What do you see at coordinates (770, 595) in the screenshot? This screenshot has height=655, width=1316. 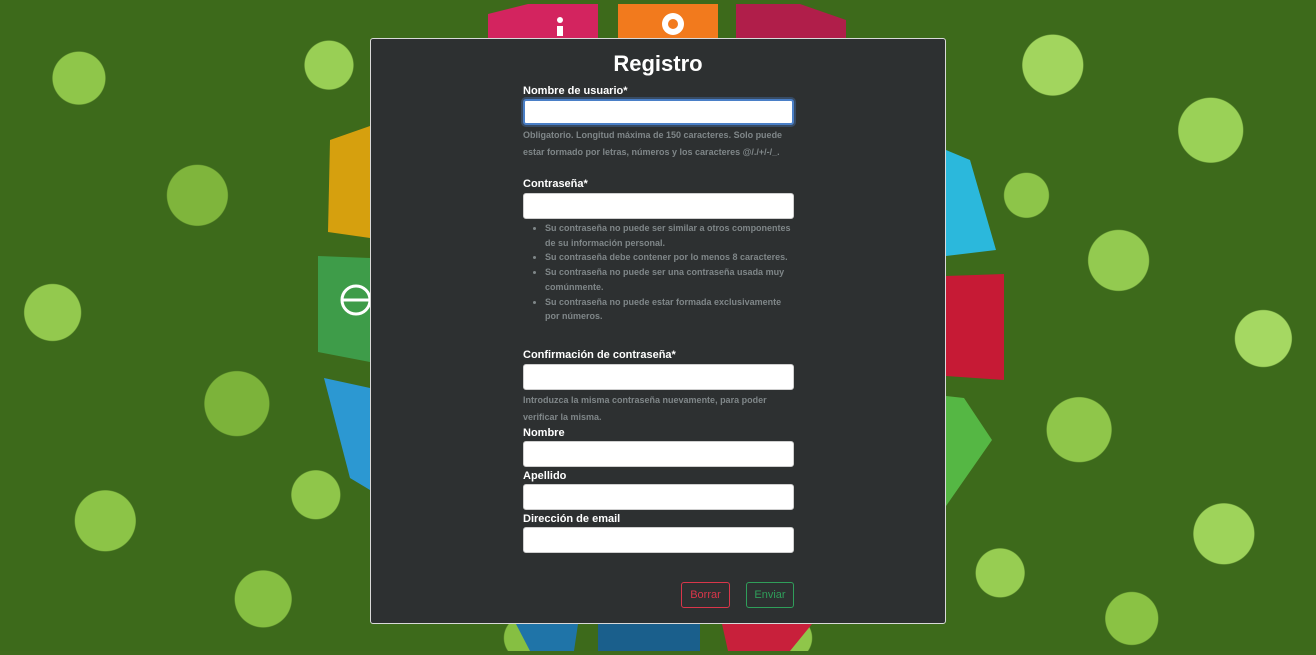 I see `submit-button: Enviar` at bounding box center [770, 595].